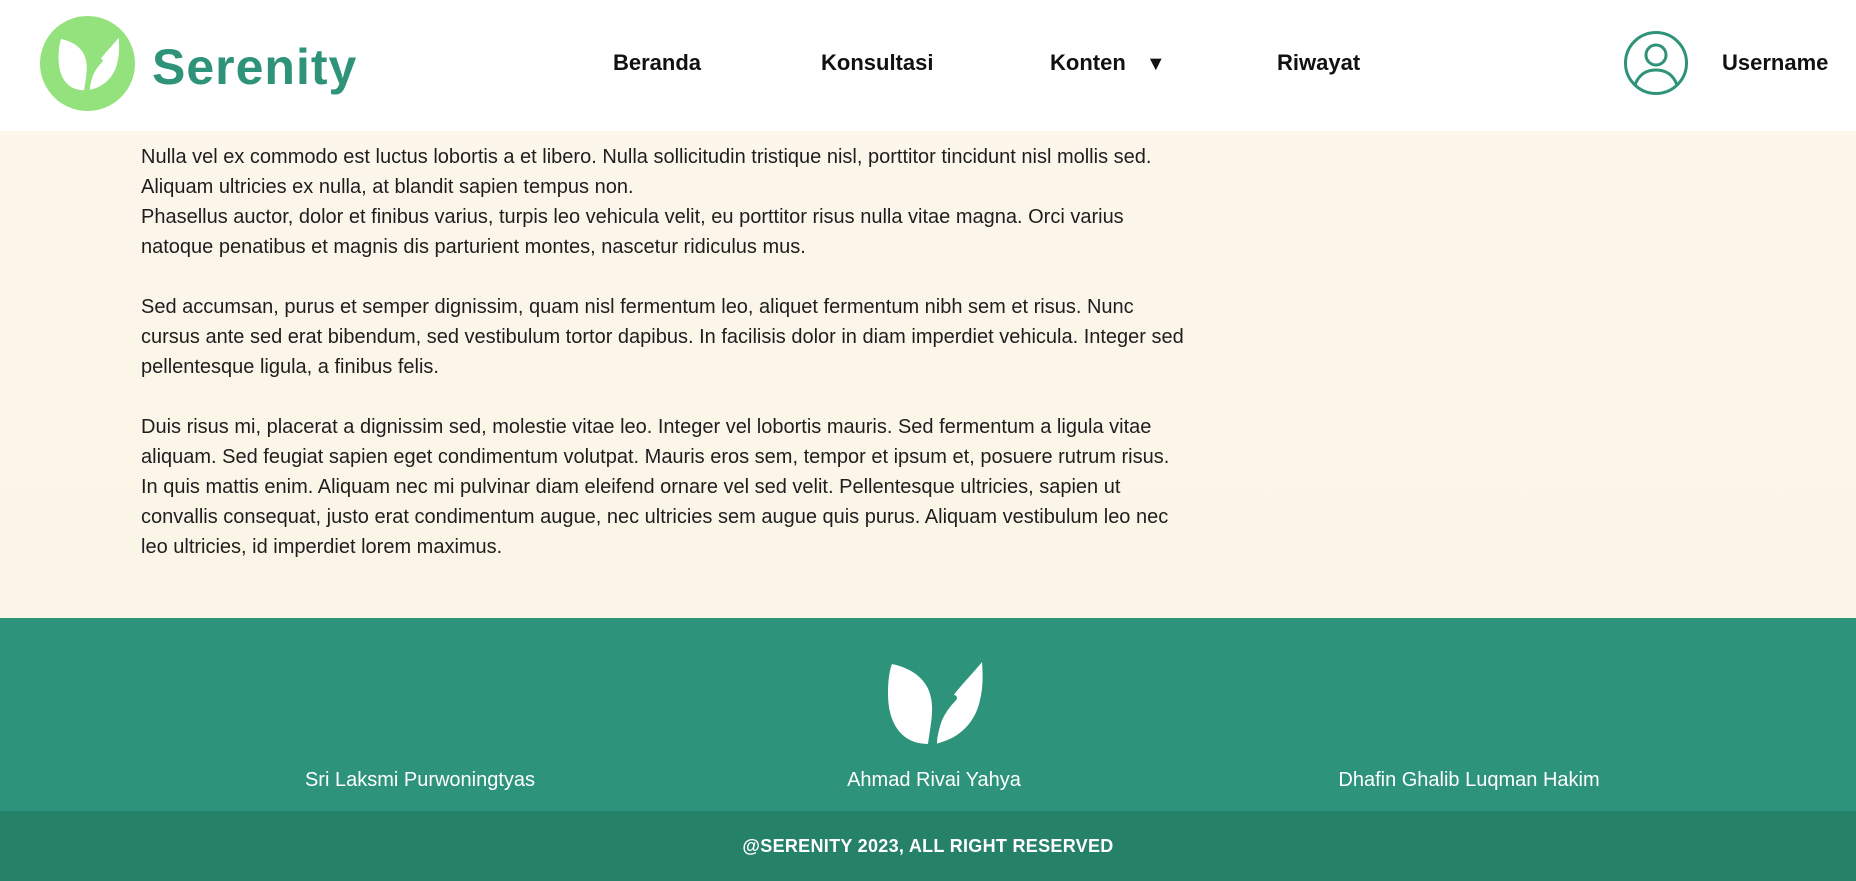 This screenshot has width=1856, height=881. What do you see at coordinates (1469, 780) in the screenshot?
I see `footer-member-name: Dhafin Ghalib Luqman Hakim` at bounding box center [1469, 780].